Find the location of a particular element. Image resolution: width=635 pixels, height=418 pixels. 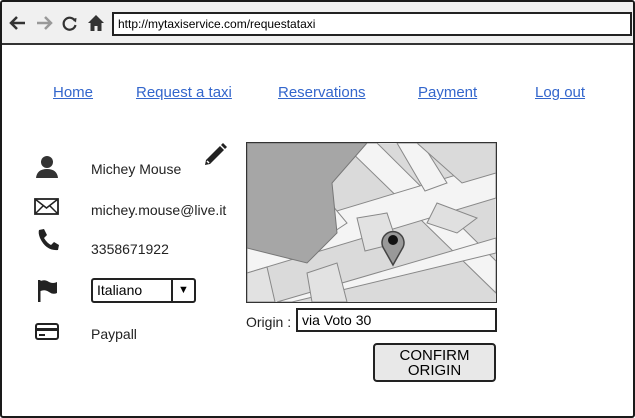

nav-link-logout: Log out is located at coordinates (560, 92).